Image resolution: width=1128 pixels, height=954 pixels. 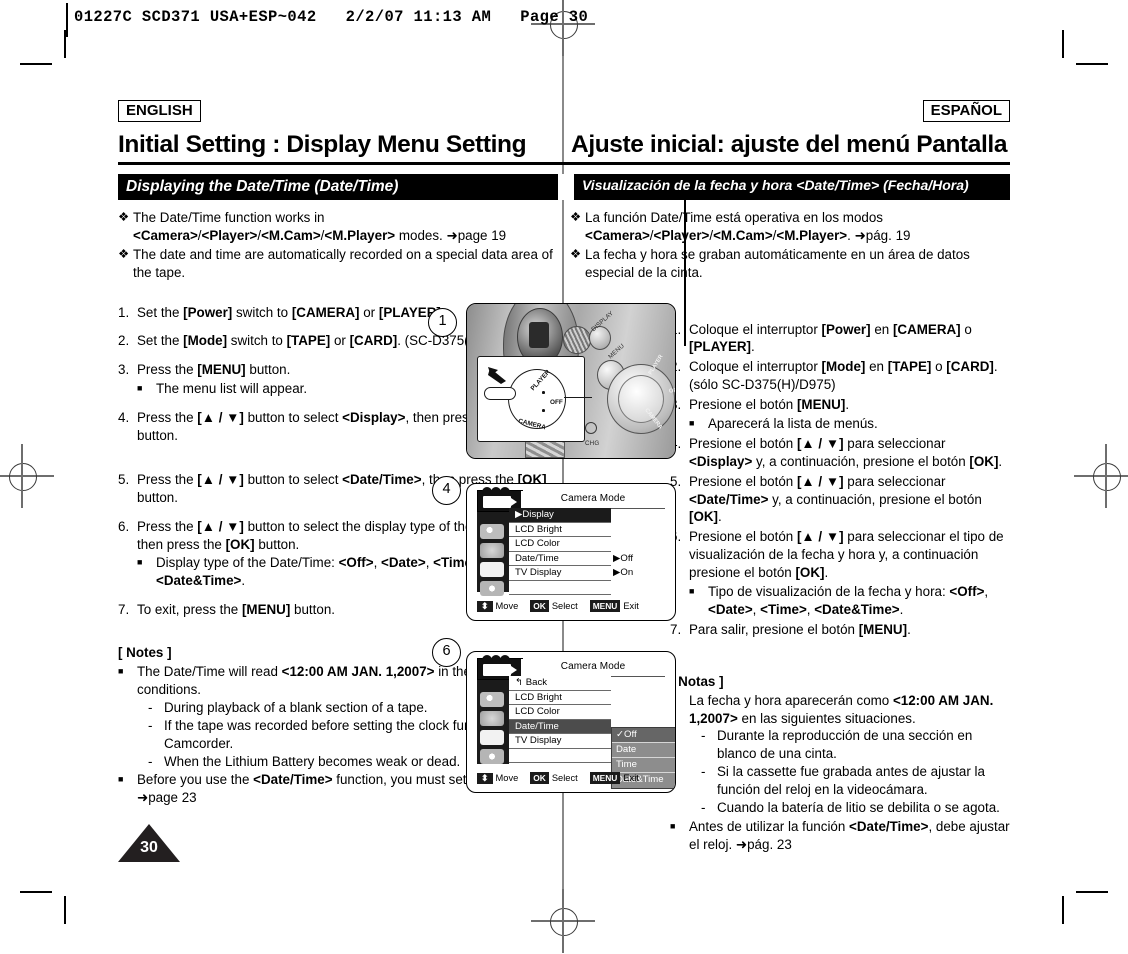 What do you see at coordinates (560, 515) in the screenshot?
I see `menu-item-display: ▶Display` at bounding box center [560, 515].